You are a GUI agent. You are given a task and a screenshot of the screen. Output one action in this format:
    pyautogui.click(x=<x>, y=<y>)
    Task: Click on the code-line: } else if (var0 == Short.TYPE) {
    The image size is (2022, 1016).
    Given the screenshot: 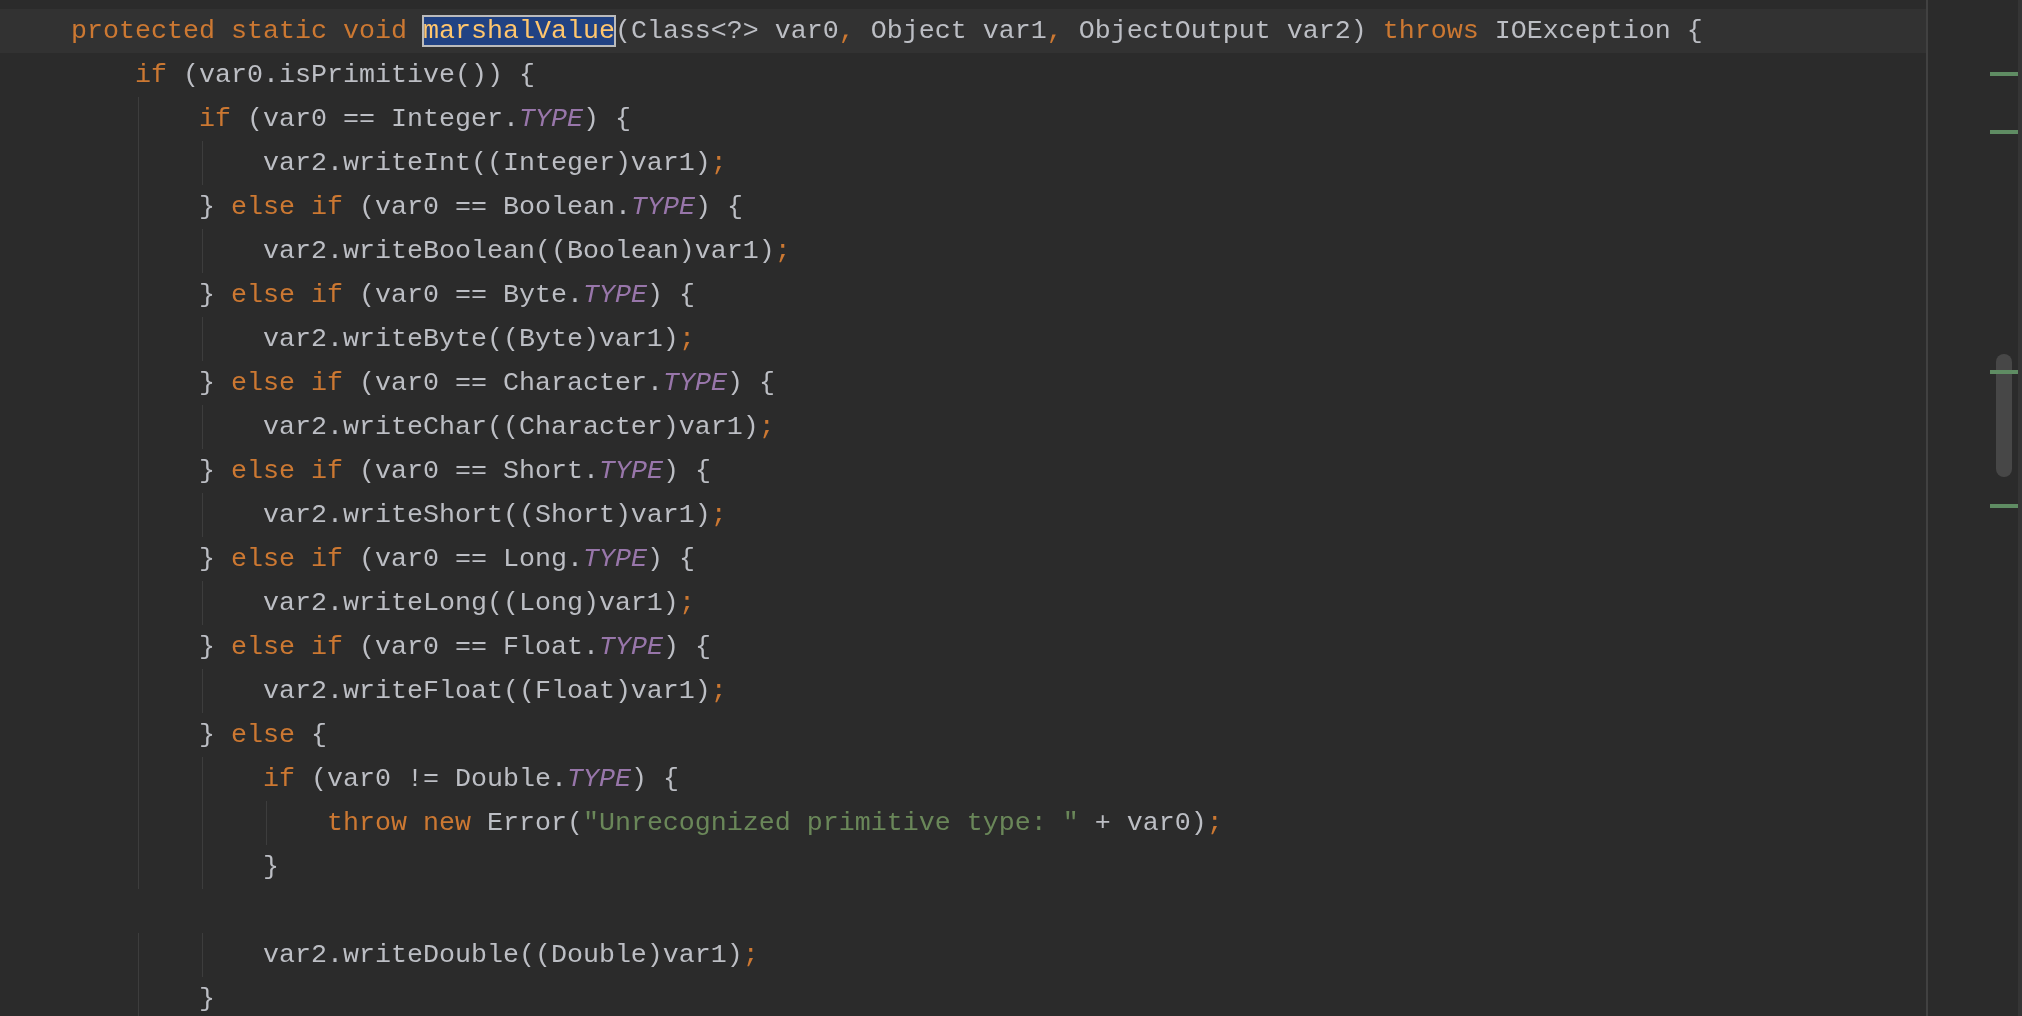 What is the action you would take?
    pyautogui.click(x=454, y=471)
    